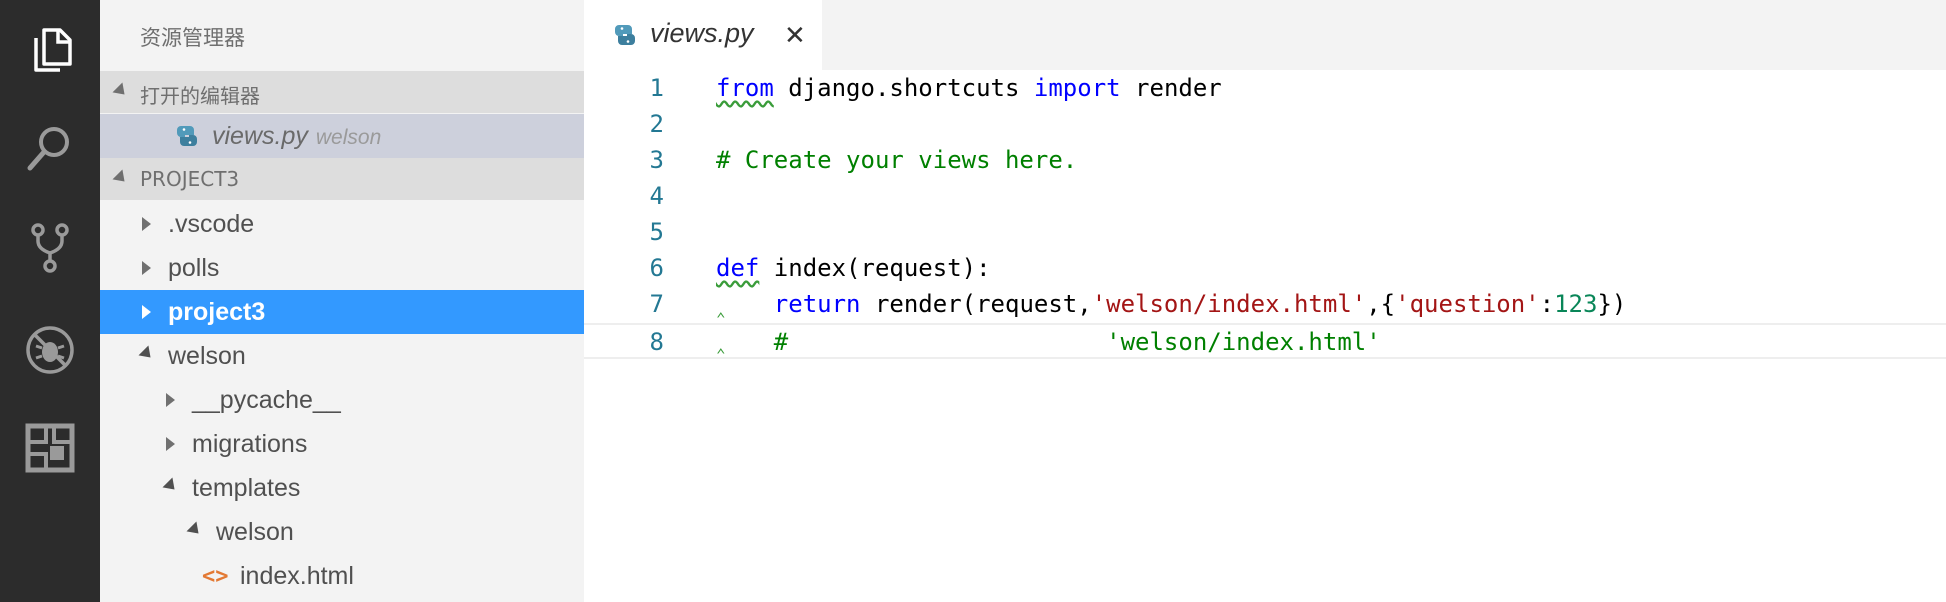 This screenshot has height=602, width=1946. Describe the element at coordinates (192, 38) in the screenshot. I see `sidebar-title: 资源管理器` at that location.